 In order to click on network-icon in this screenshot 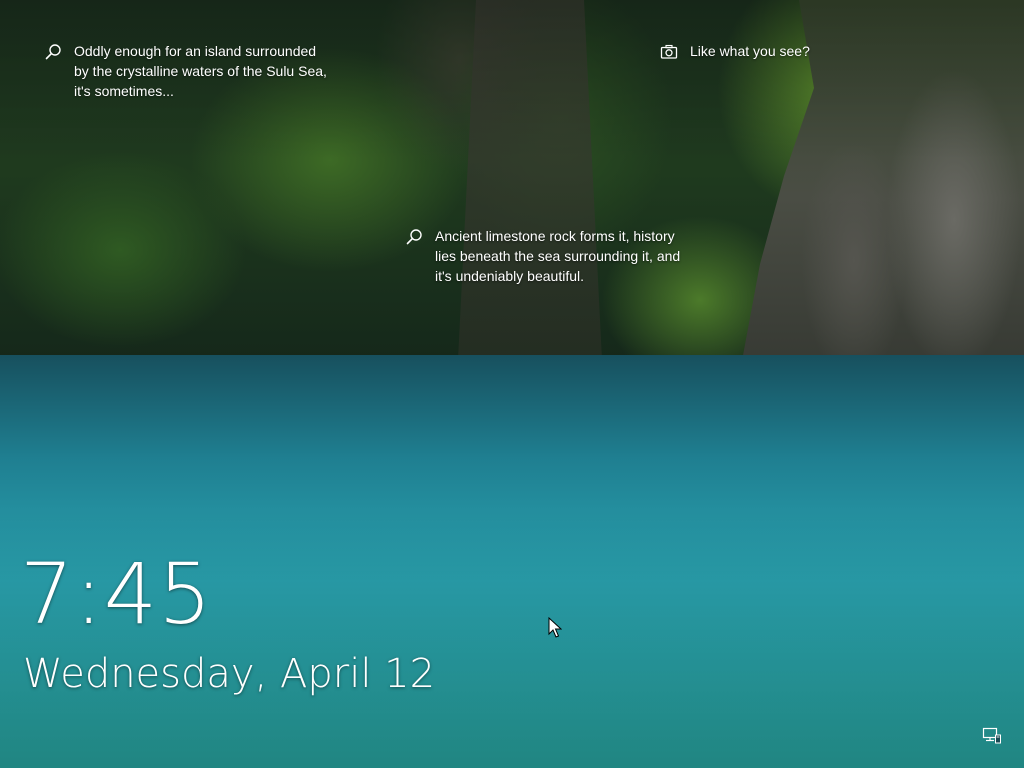, I will do `click(992, 736)`.